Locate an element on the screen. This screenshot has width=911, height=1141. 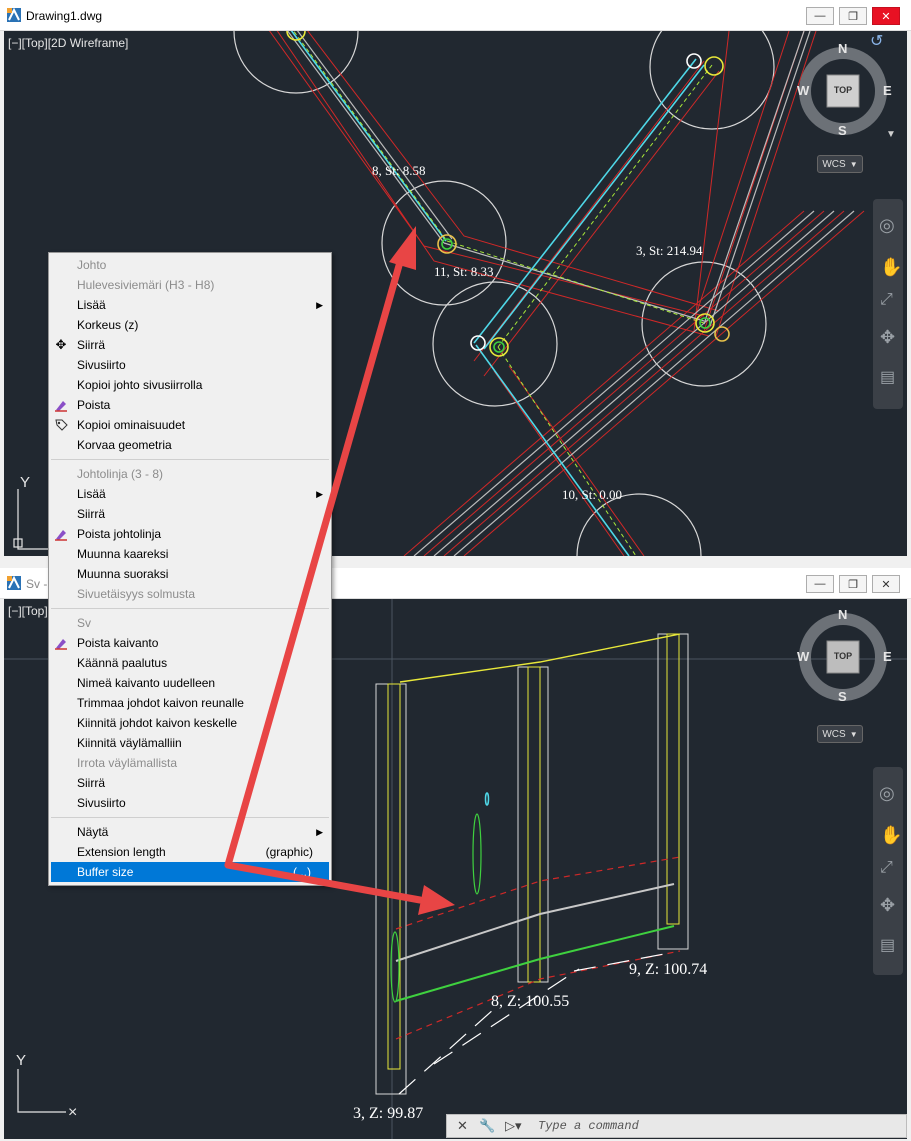
menu-item-kiinnita-johdot: Kiinnitä johdot kaivon keskelle is located at coordinates (190, 723).